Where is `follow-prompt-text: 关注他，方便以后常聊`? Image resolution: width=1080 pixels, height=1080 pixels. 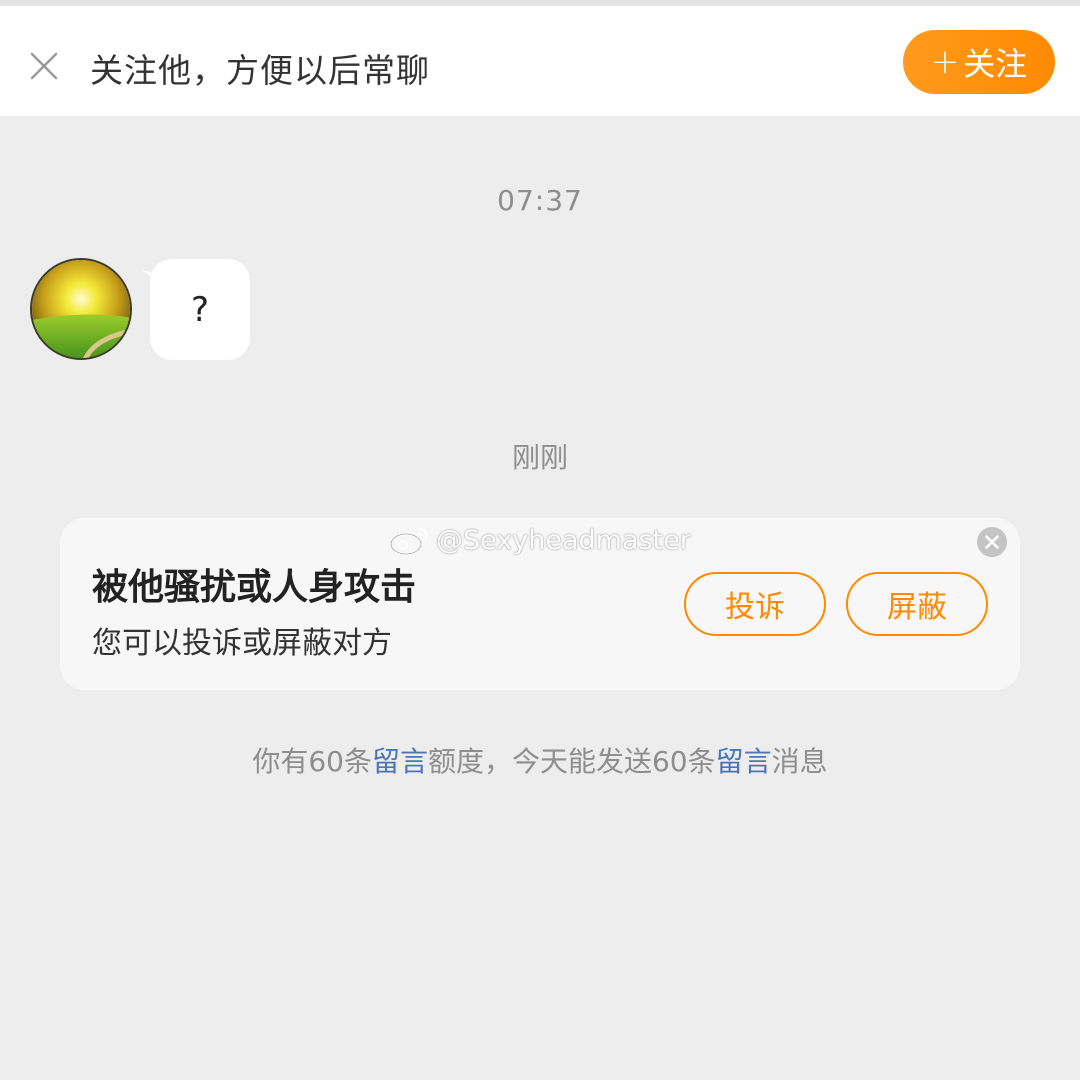 follow-prompt-text: 关注他，方便以后常聊 is located at coordinates (260, 70).